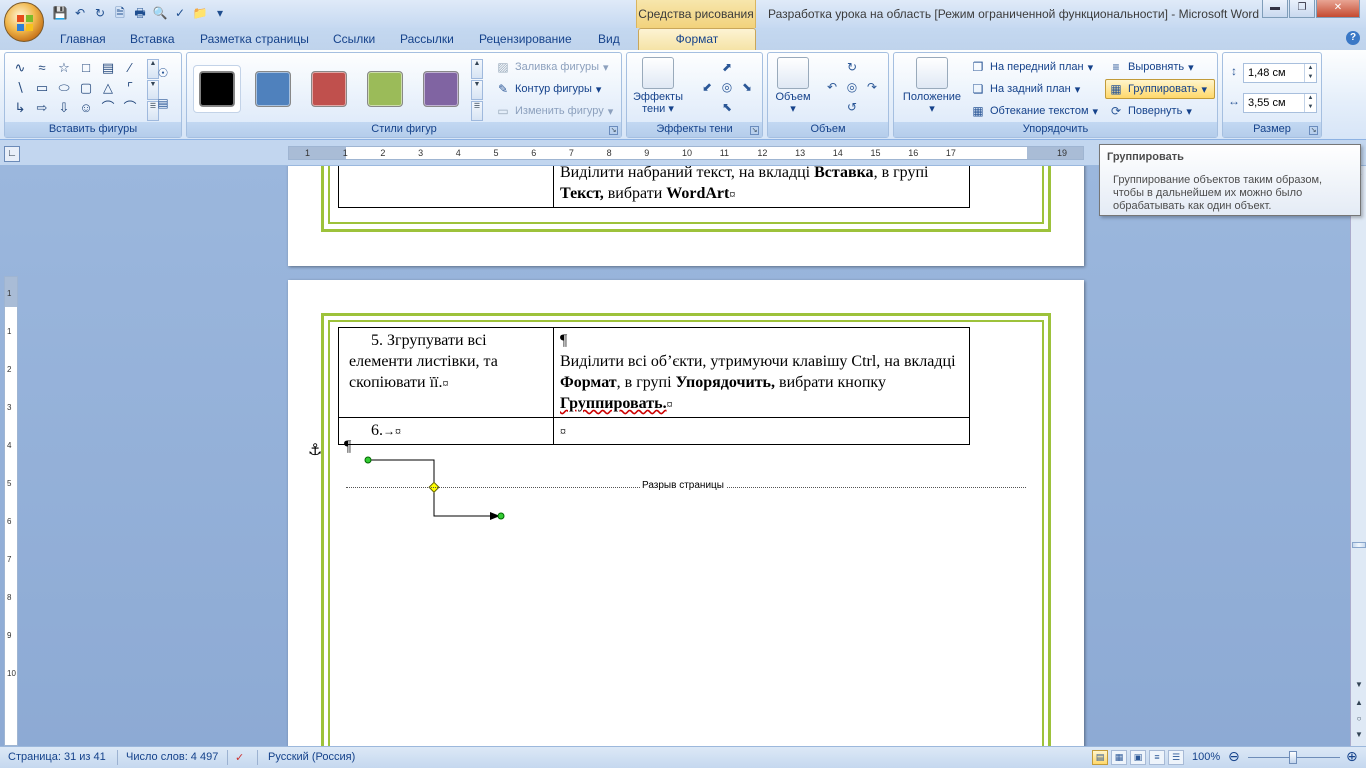 This screenshot has width=1366, height=768. Describe the element at coordinates (446, 187) in the screenshot. I see `table-cell-left` at that location.